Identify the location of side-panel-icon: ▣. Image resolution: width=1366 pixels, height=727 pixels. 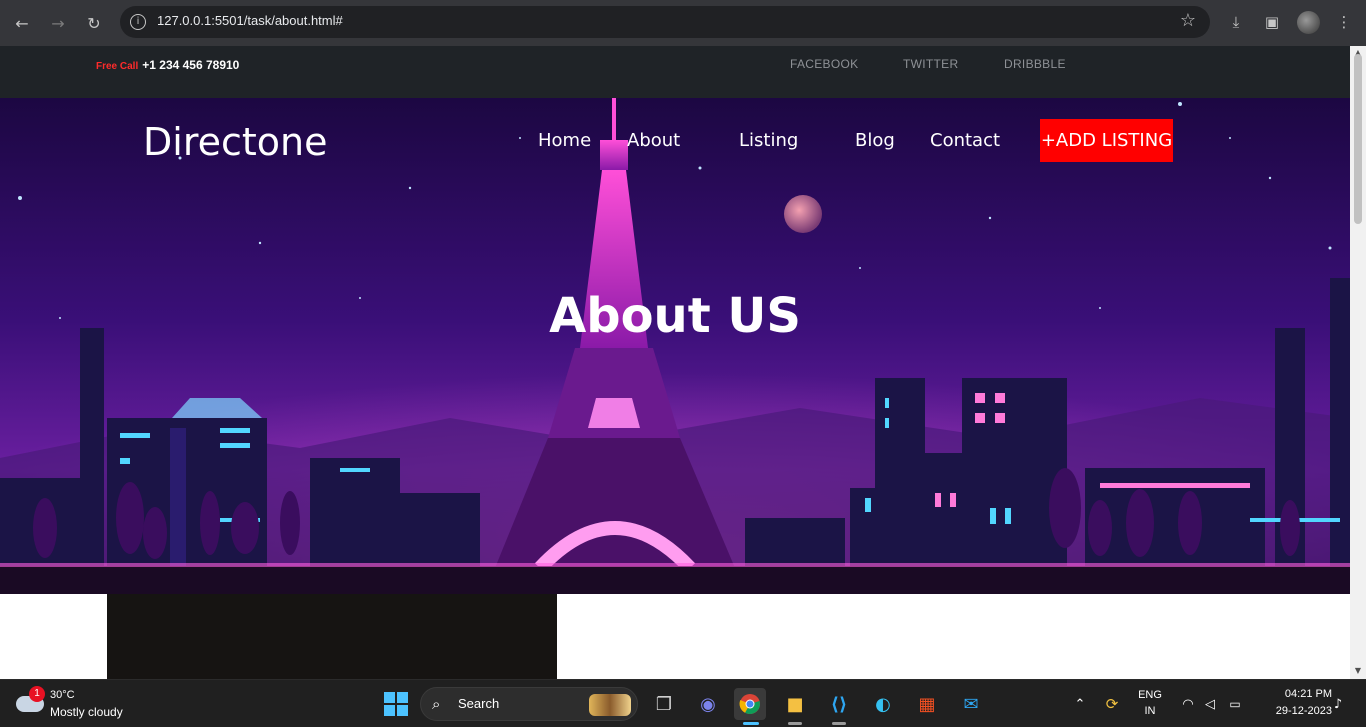
(1272, 22).